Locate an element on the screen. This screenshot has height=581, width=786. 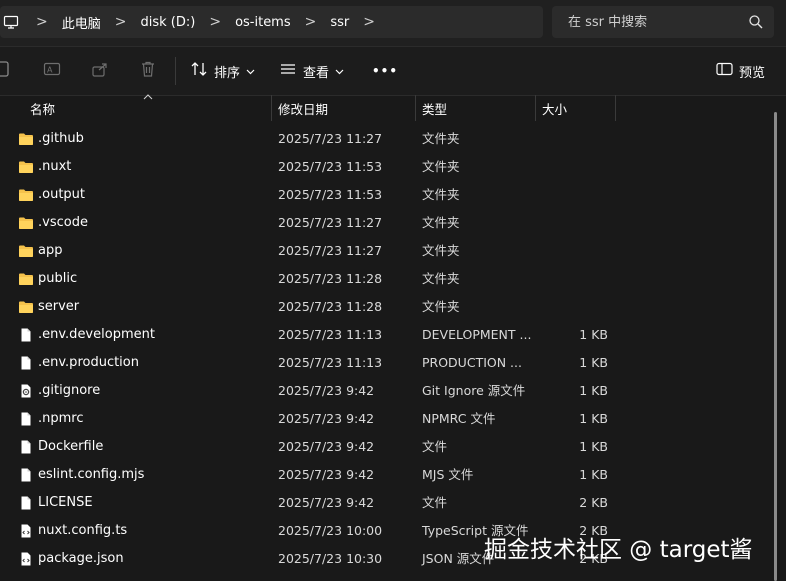
view-label: 查看 is located at coordinates (316, 73).